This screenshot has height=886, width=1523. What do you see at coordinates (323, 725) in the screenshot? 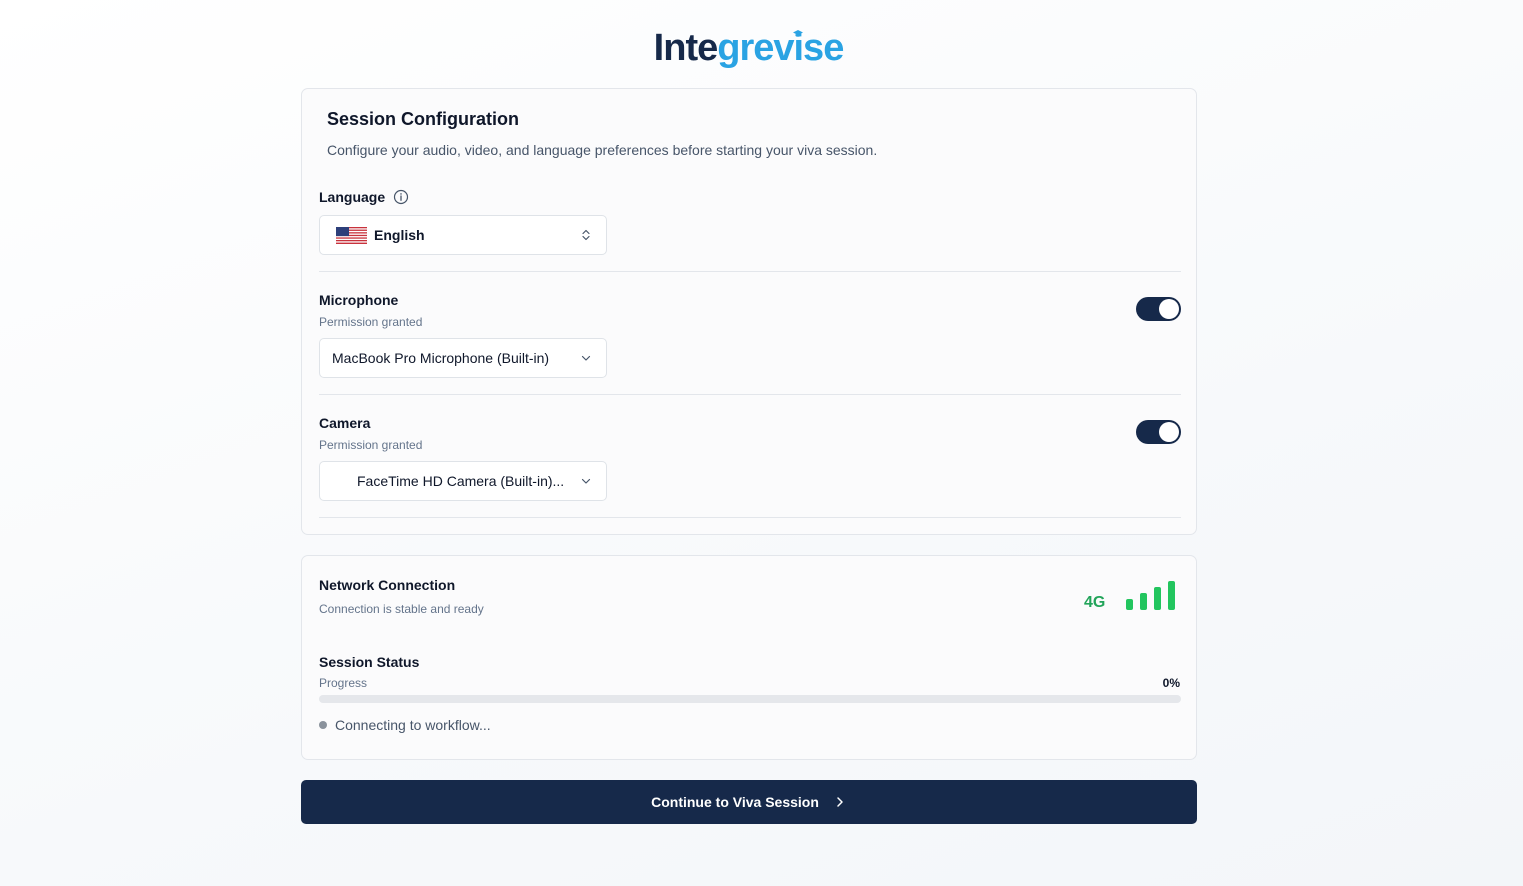
I see `status-indicator-dot` at bounding box center [323, 725].